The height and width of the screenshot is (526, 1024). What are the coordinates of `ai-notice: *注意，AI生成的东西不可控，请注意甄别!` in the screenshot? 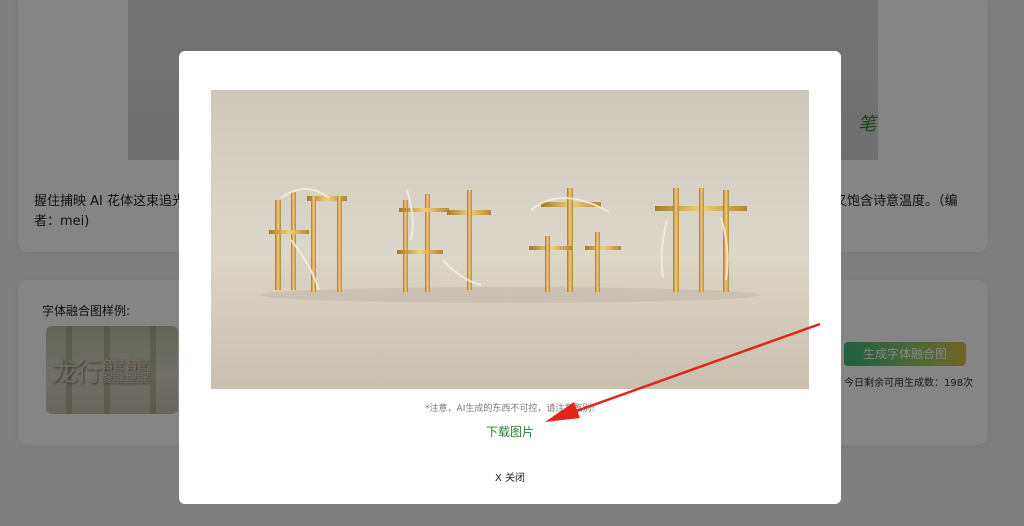 It's located at (510, 409).